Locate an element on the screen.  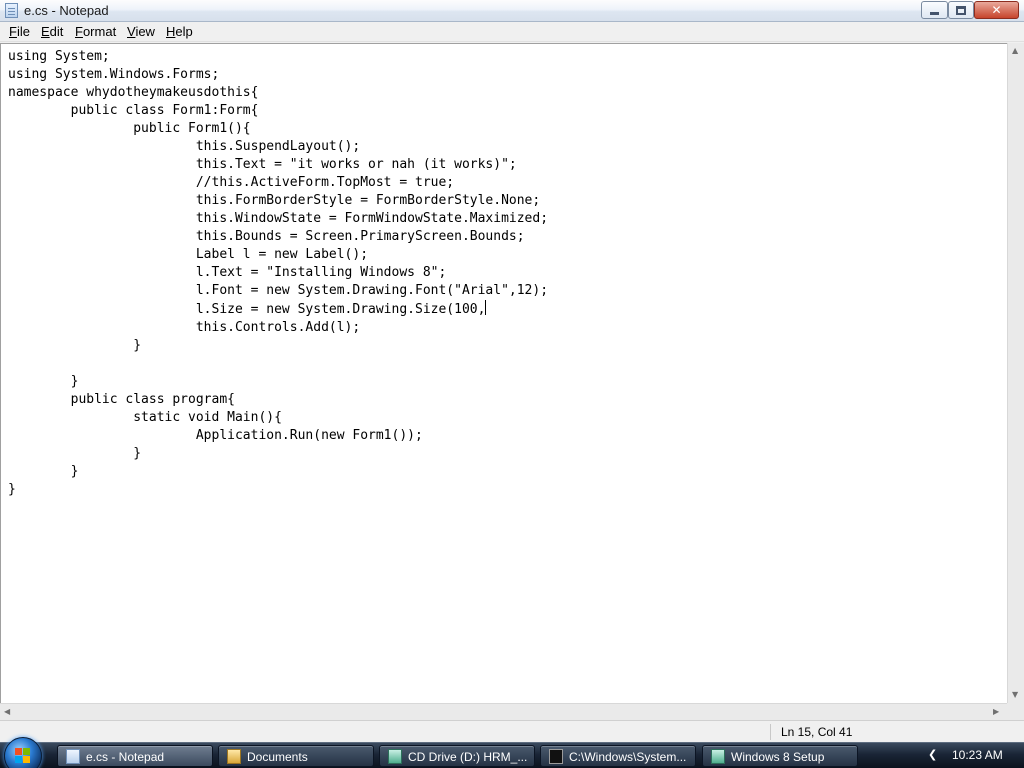
status-bar: Ln 15, Col 41 is located at coordinates (512, 731).